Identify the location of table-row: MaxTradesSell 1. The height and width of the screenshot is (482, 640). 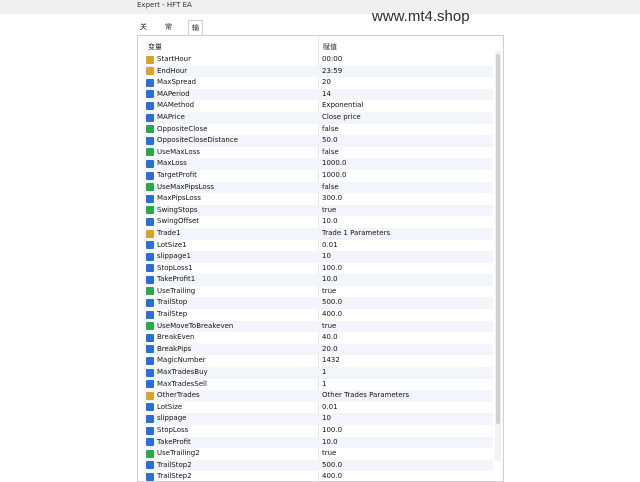
(318, 385).